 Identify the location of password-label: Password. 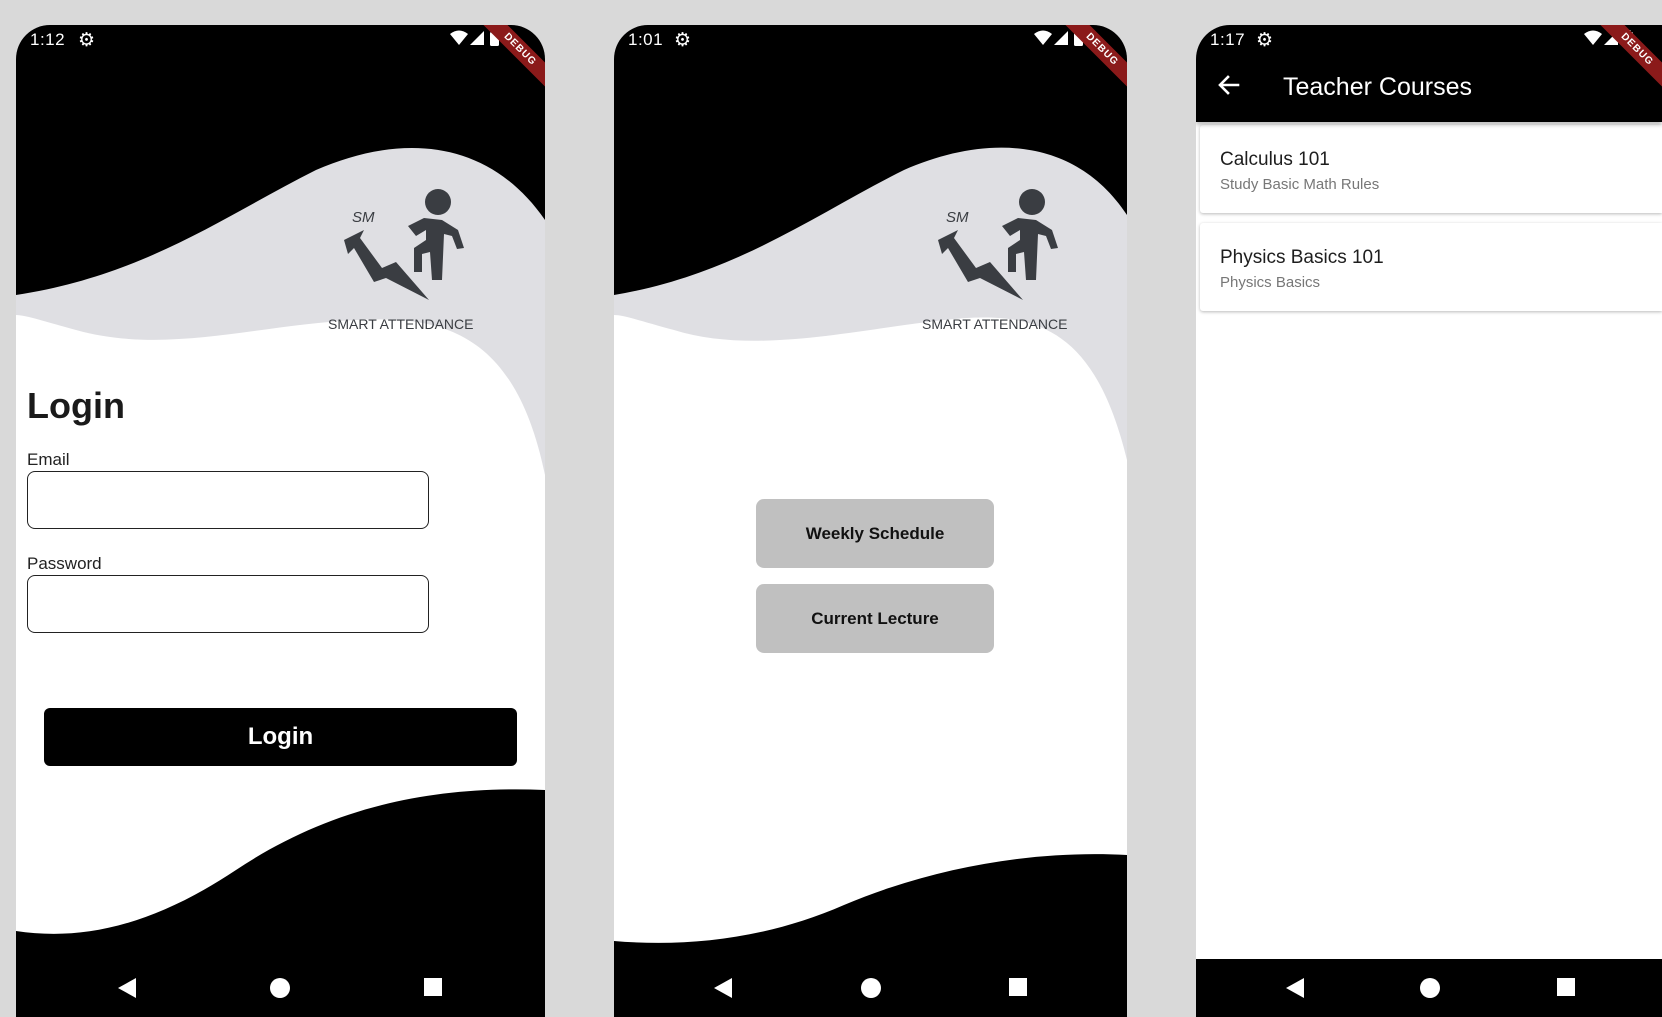
(64, 563).